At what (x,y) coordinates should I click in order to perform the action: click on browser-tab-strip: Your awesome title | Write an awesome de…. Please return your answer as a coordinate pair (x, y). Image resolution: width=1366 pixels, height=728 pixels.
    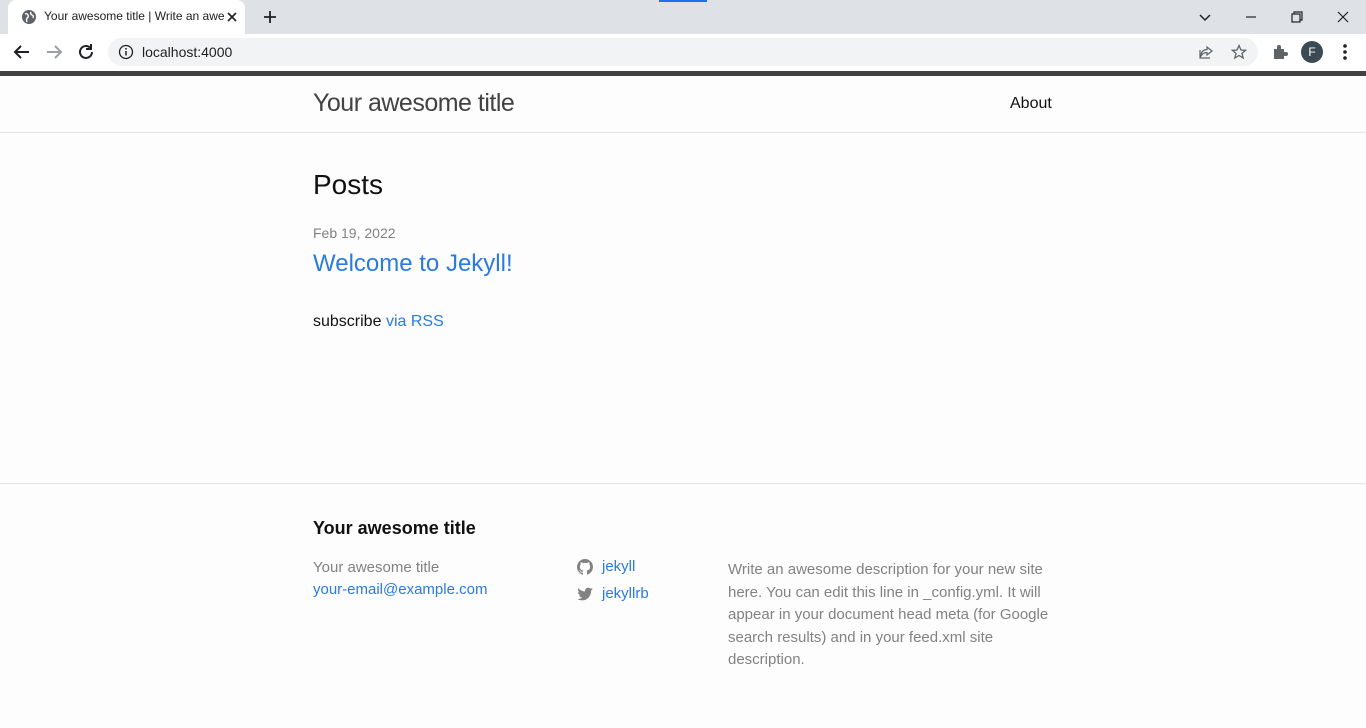
    Looking at the image, I should click on (683, 17).